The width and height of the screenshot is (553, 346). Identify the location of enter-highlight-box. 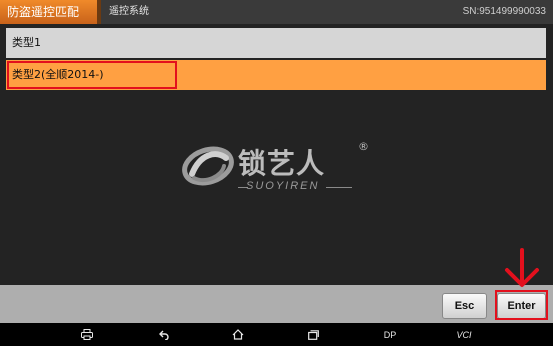
(521, 305).